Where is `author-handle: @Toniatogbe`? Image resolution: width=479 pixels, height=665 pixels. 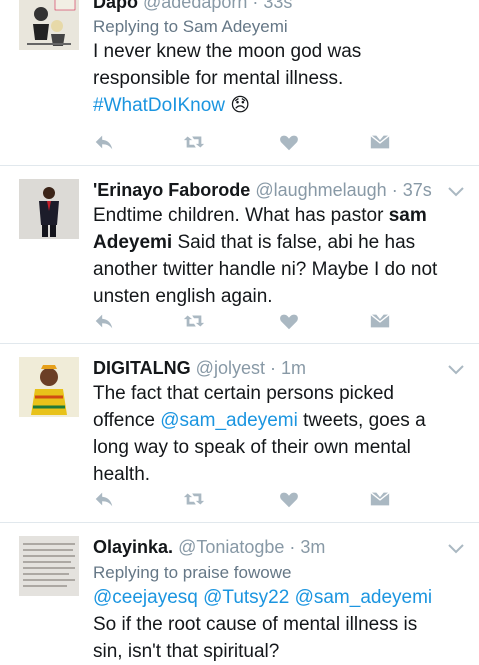
author-handle: @Toniatogbe is located at coordinates (231, 547).